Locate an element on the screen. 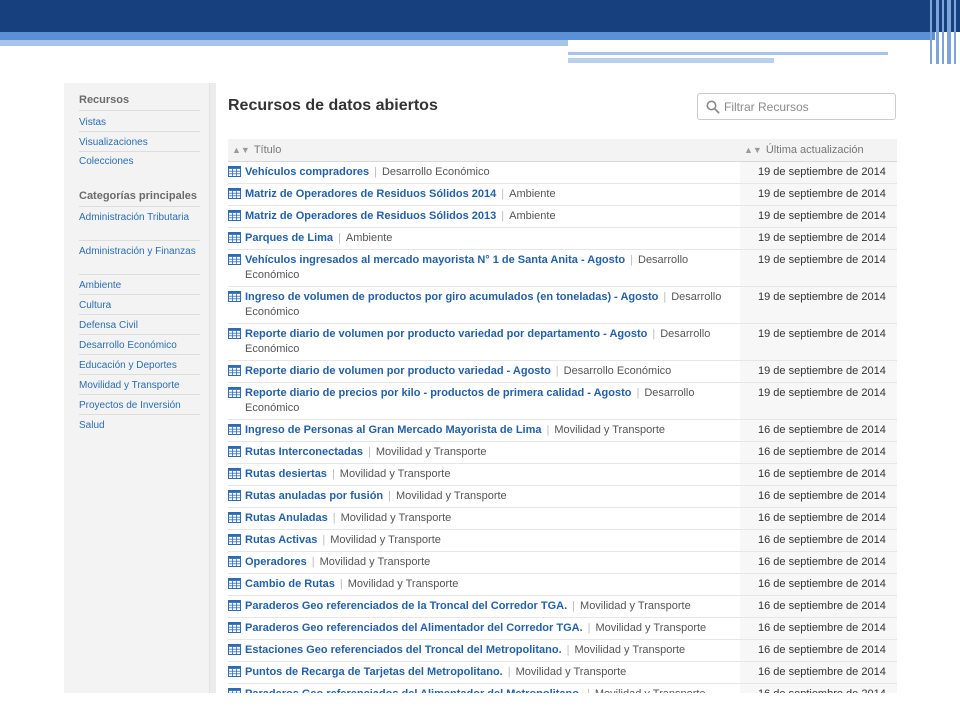 This screenshot has width=960, height=720. resource-link: Rutas Anuladas is located at coordinates (286, 518).